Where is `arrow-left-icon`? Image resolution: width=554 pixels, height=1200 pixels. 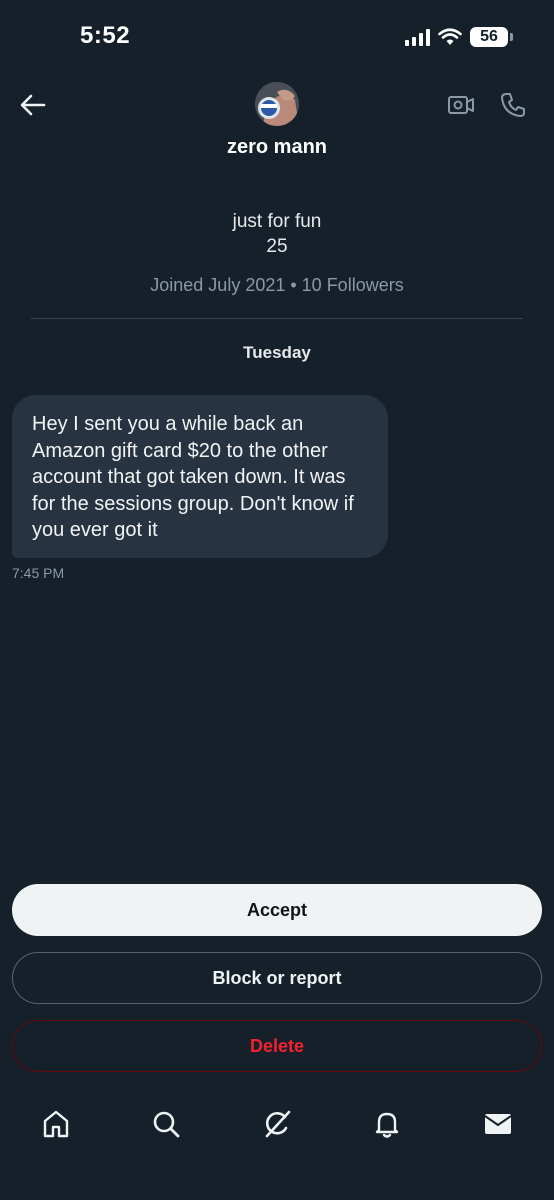 arrow-left-icon is located at coordinates (33, 105).